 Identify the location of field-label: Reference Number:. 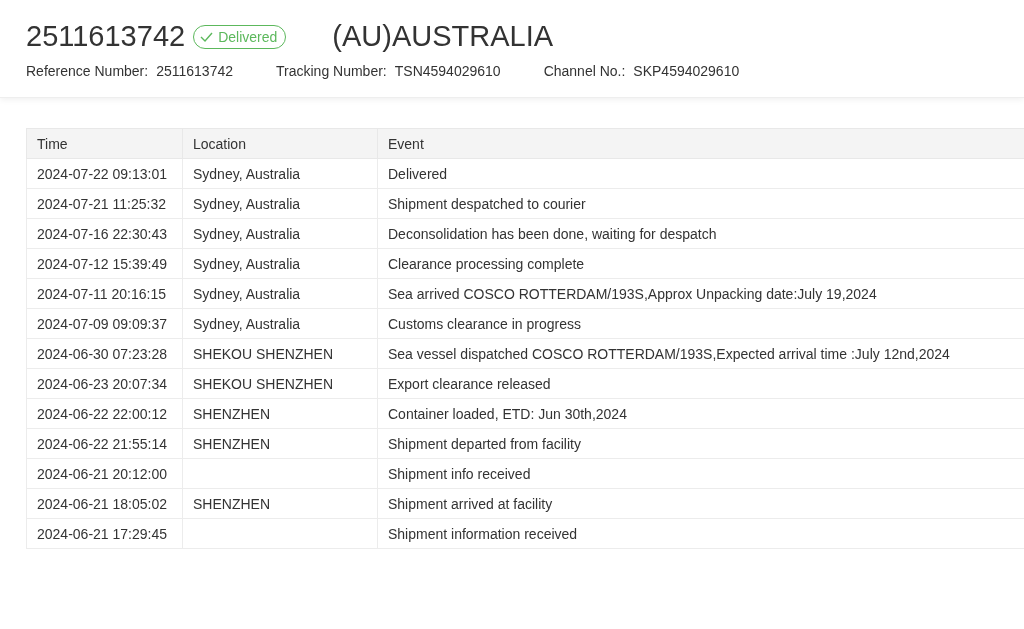
(87, 71).